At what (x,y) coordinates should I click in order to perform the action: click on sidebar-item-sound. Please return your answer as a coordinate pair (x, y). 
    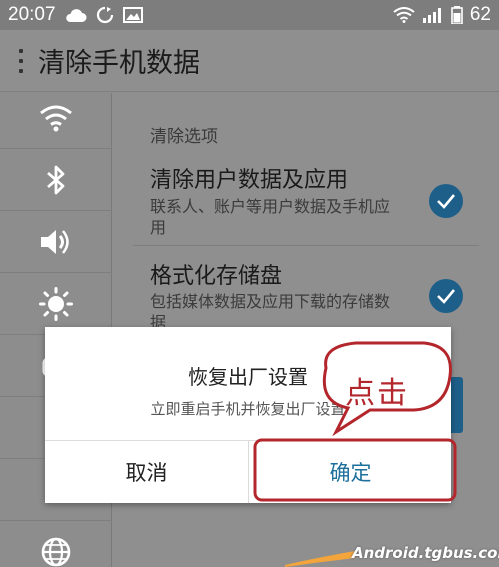
    Looking at the image, I should click on (56, 242).